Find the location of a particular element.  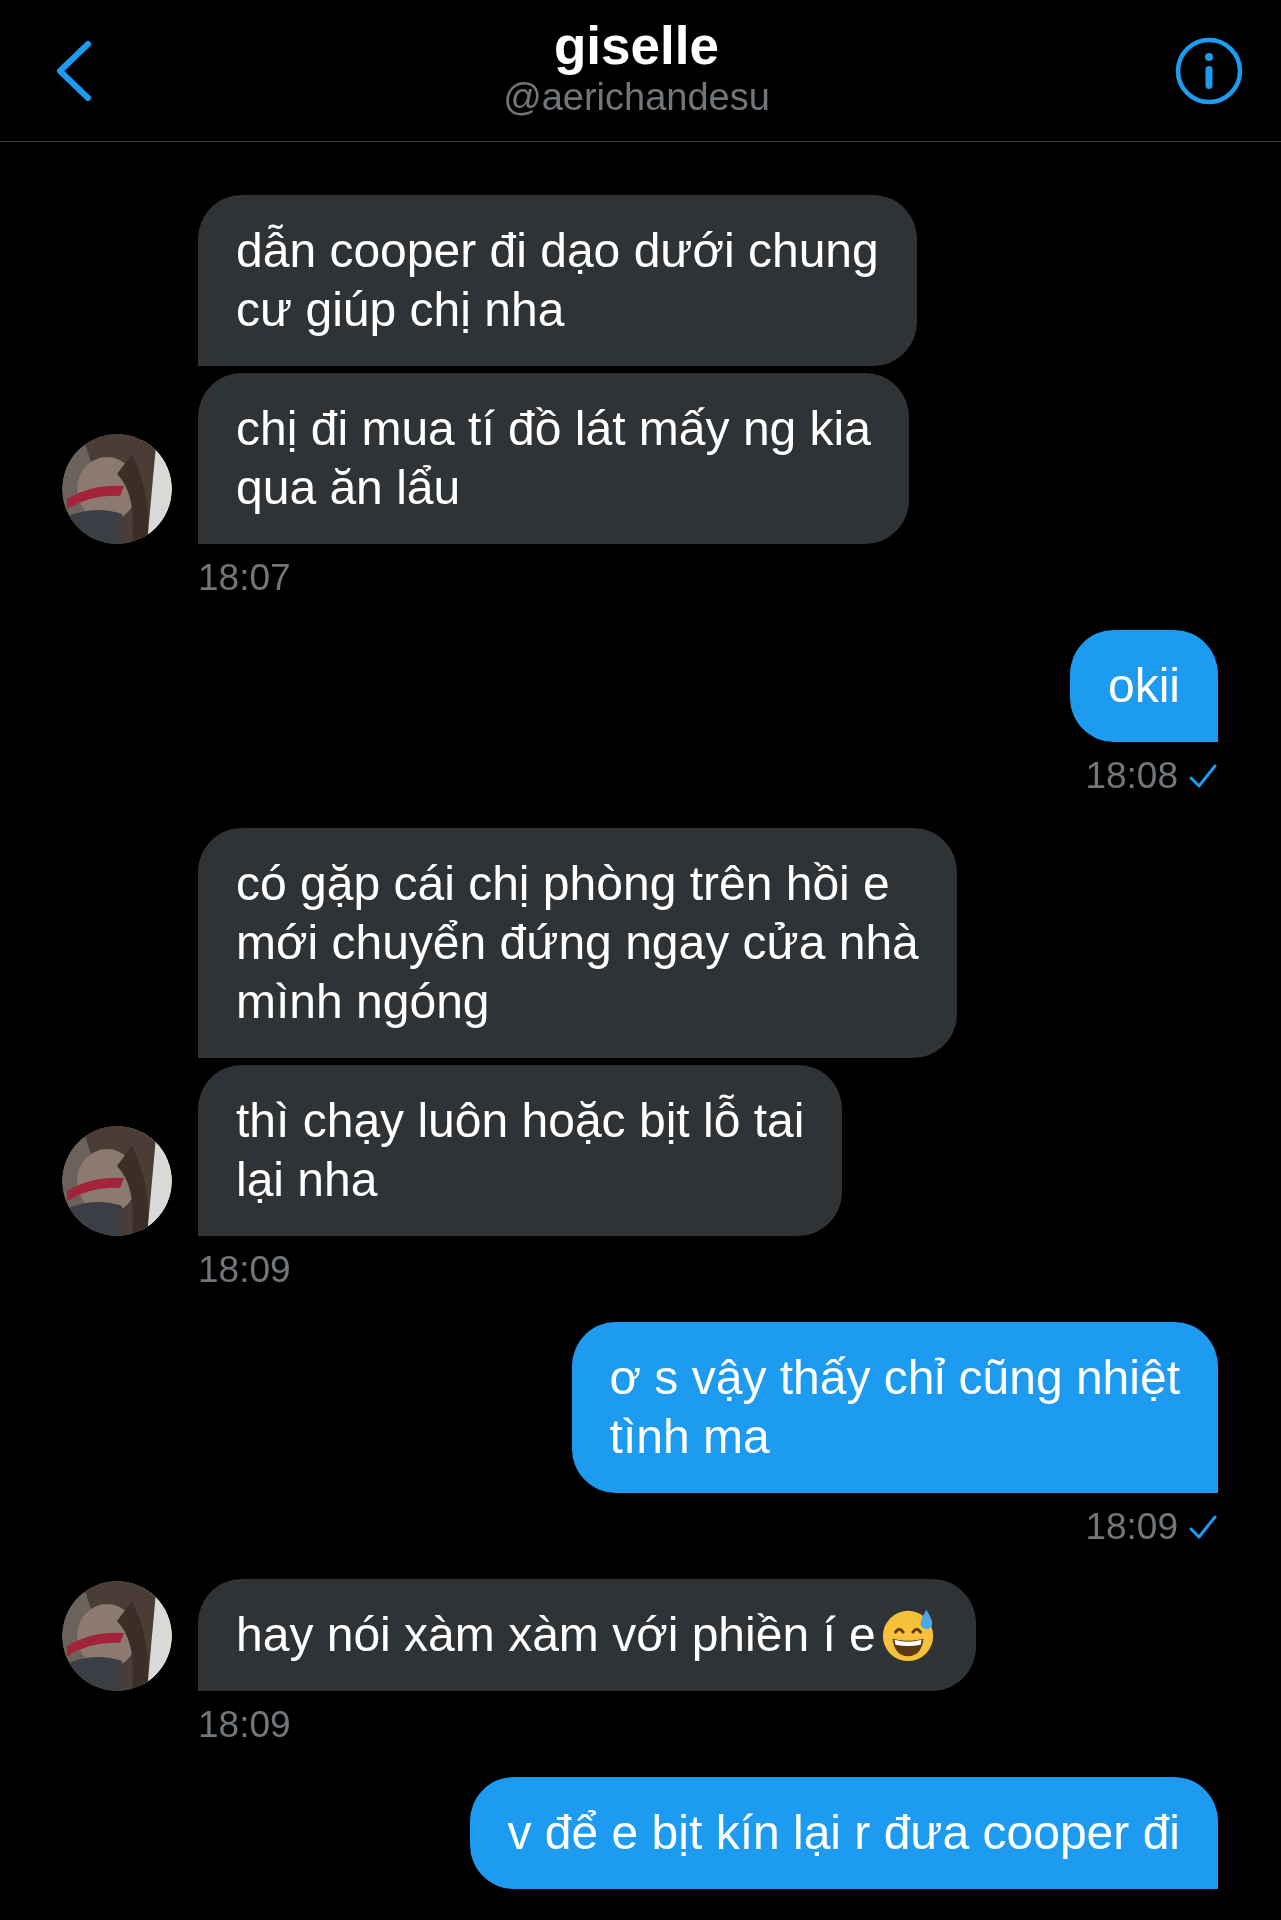

message-bubble: thì chạy luôn hoặc bịt lỗ tai lại nha is located at coordinates (520, 1150).